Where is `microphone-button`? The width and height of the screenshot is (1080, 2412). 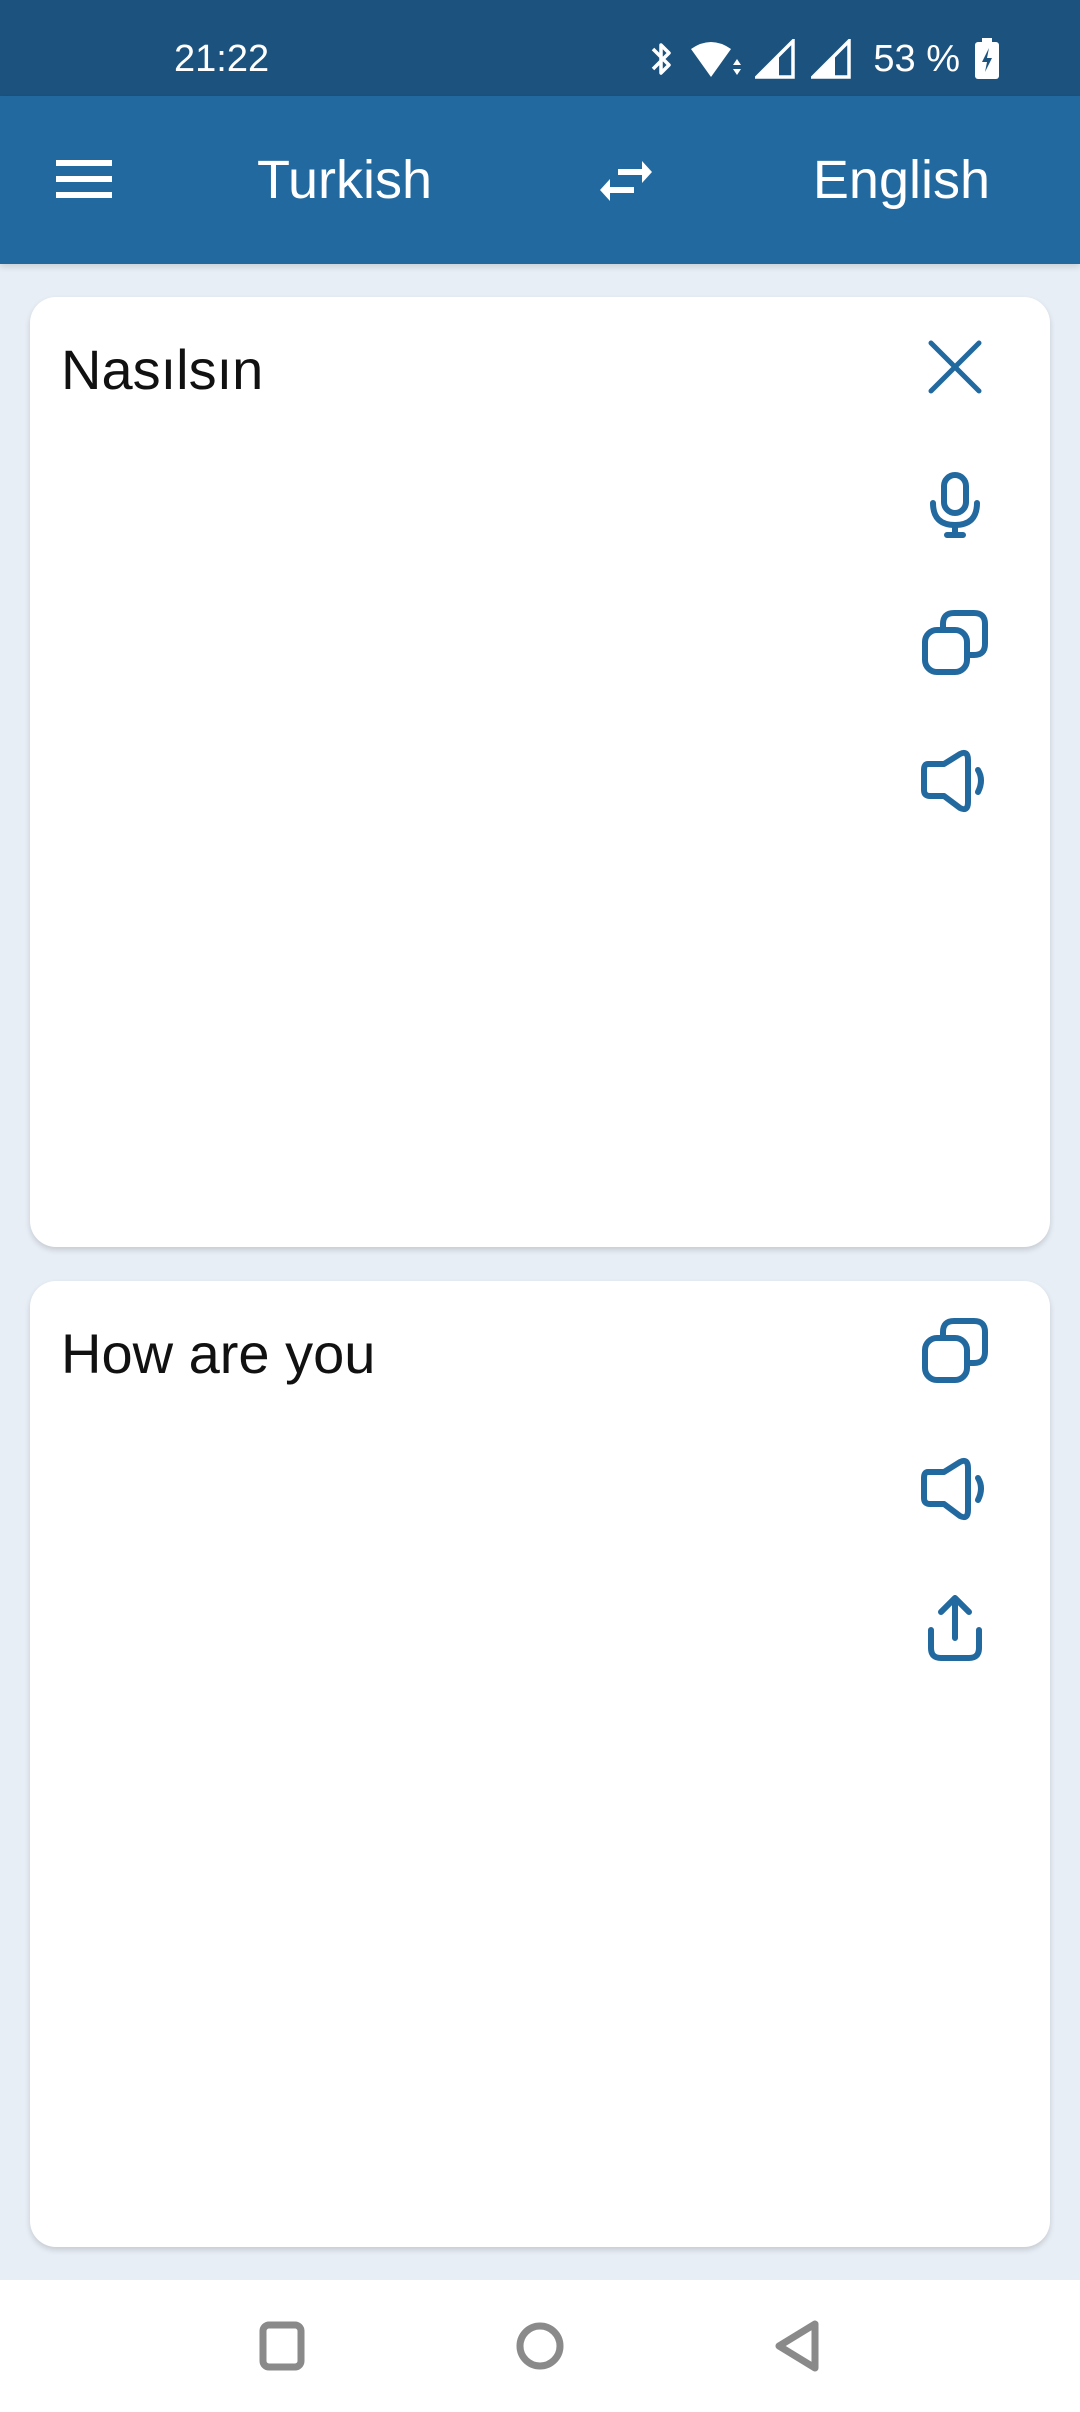 microphone-button is located at coordinates (955, 505).